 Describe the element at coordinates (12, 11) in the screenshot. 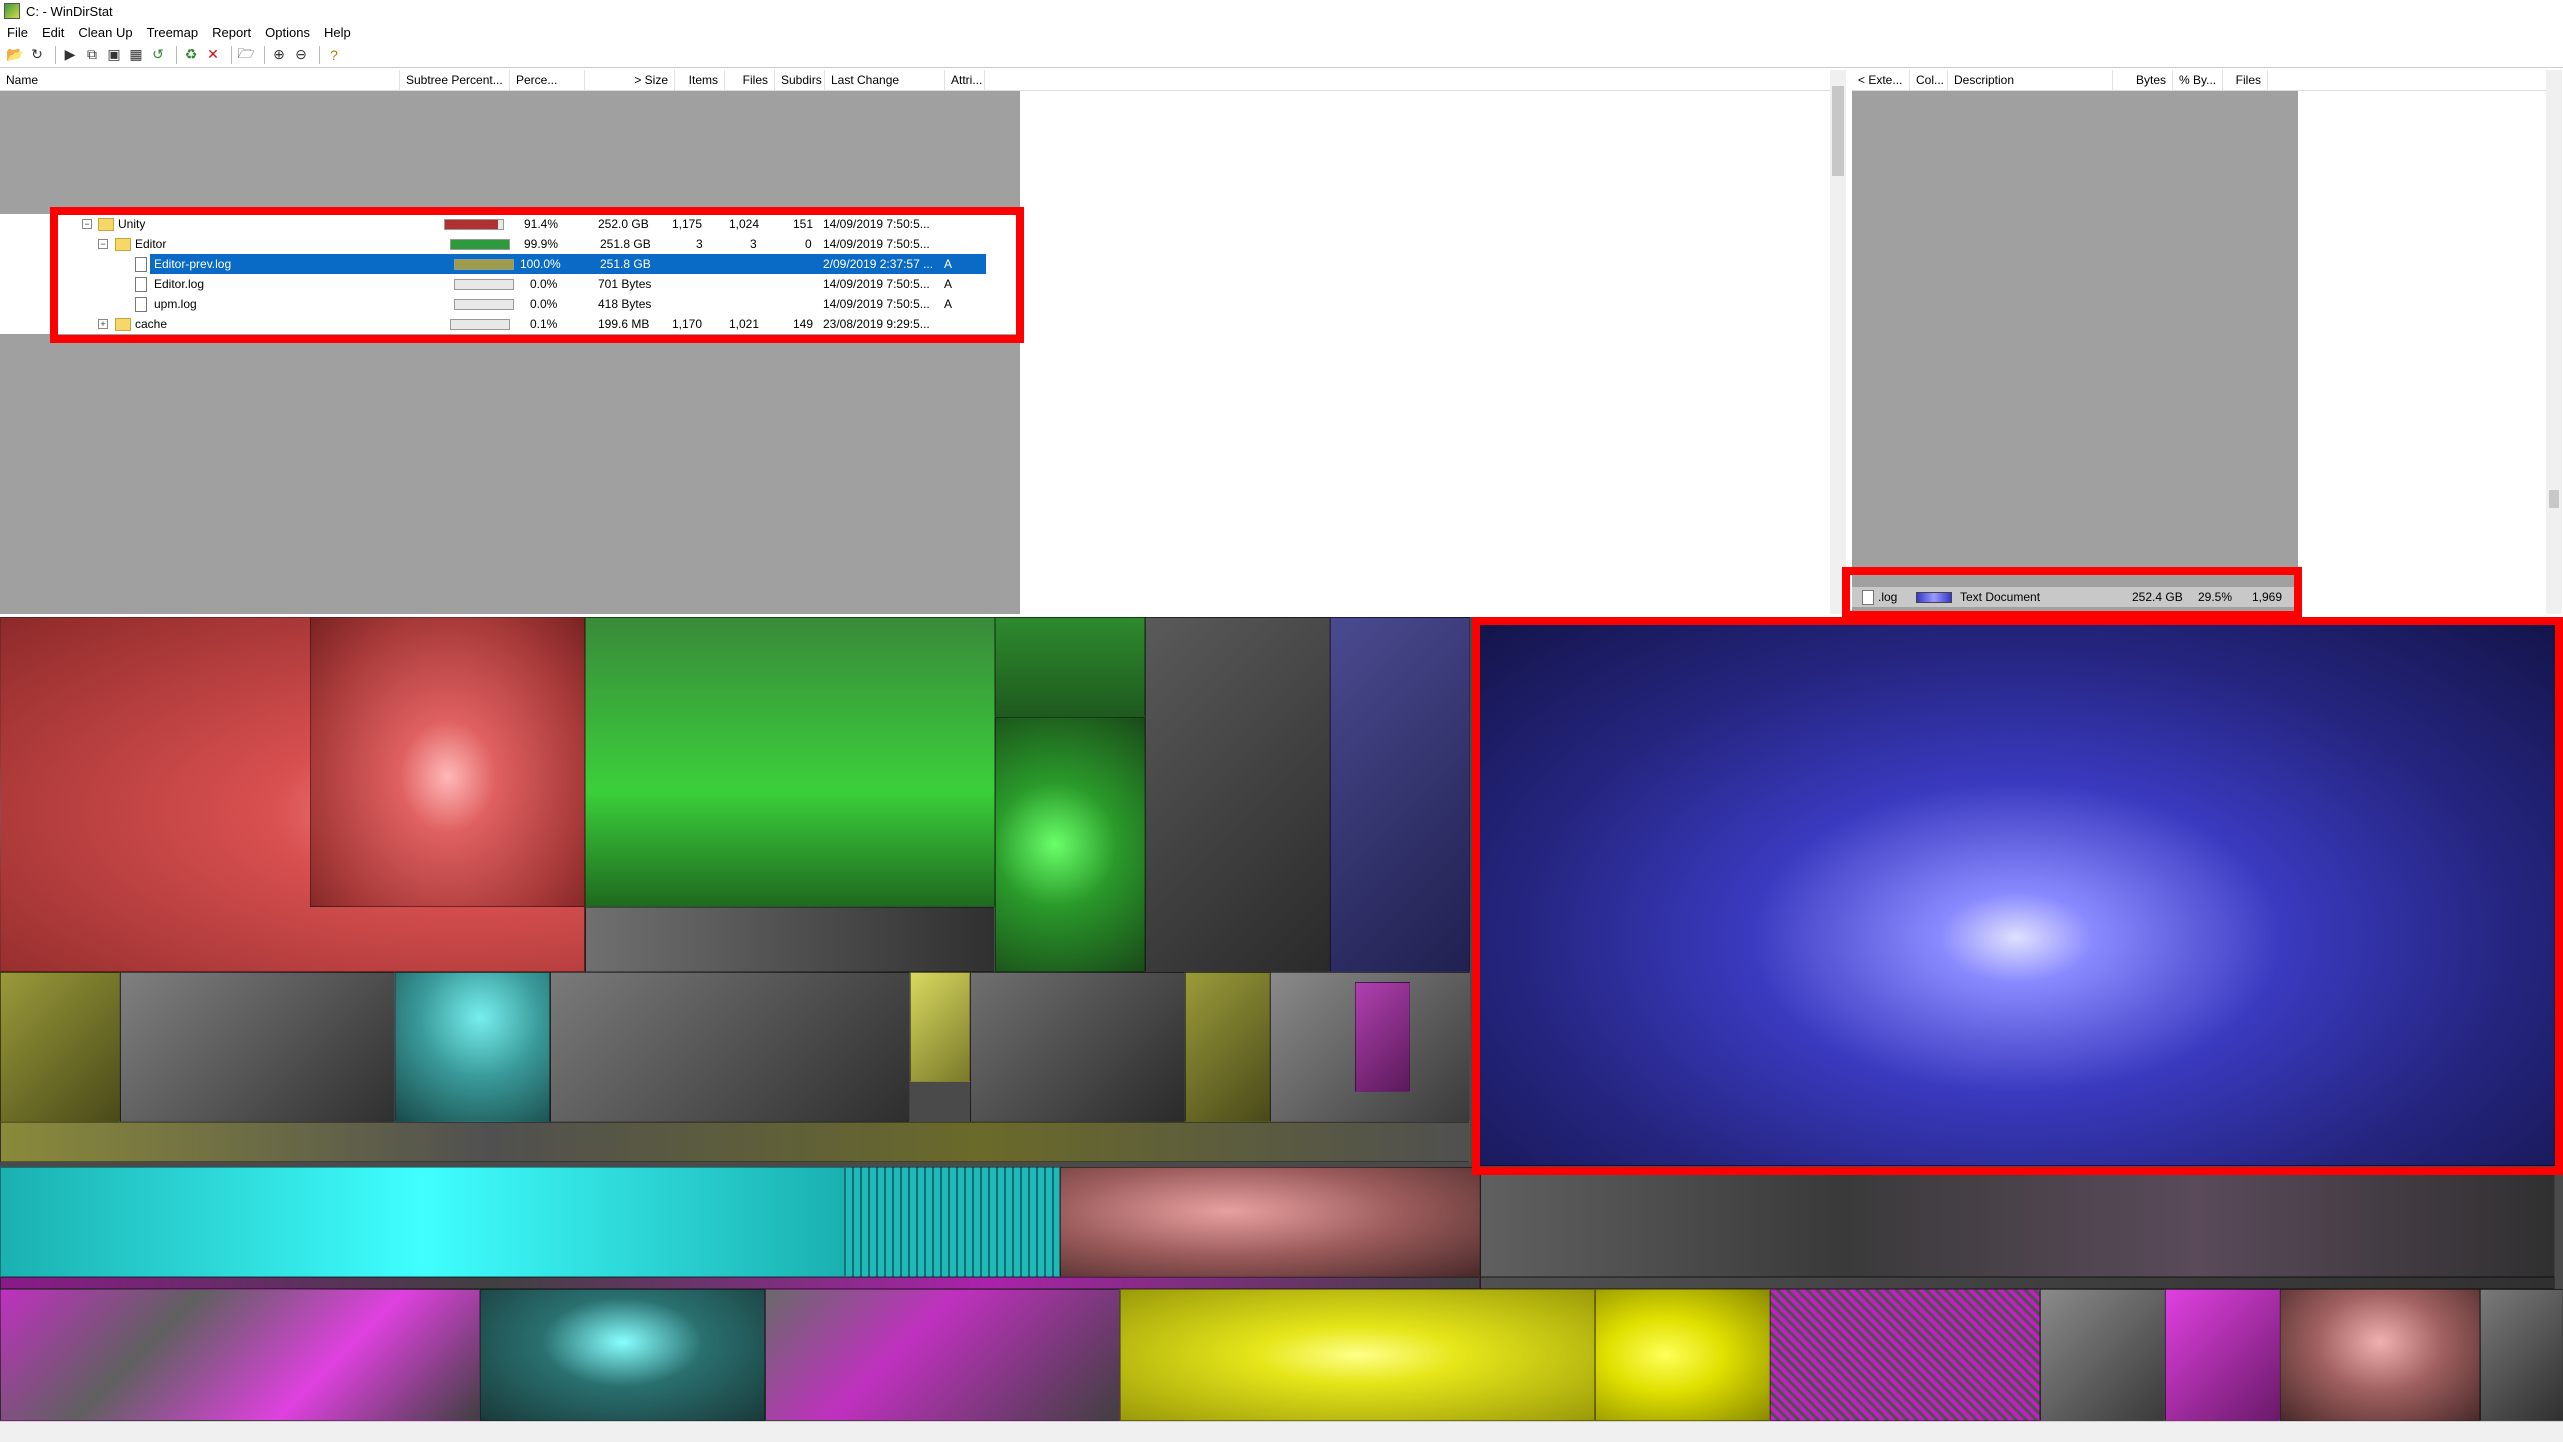

I see `app-icon` at that location.